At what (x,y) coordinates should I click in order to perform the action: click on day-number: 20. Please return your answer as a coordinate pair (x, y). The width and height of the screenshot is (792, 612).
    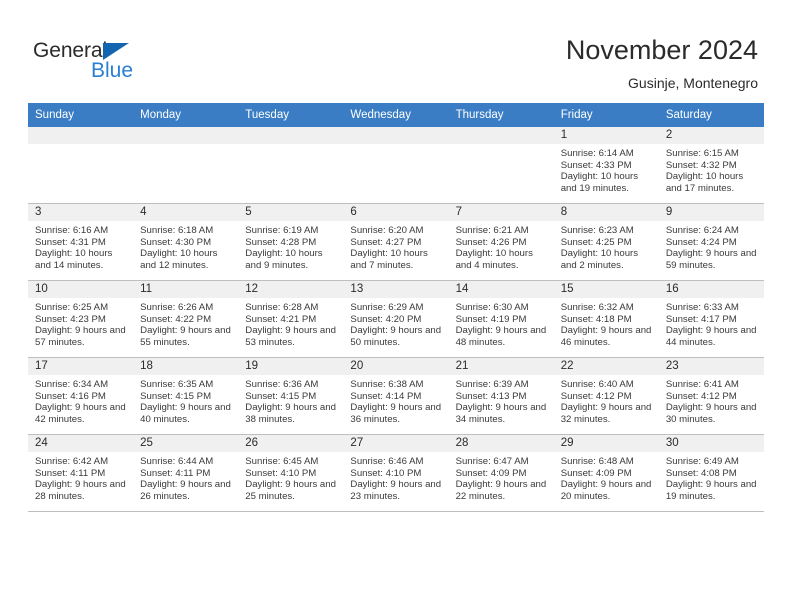
    Looking at the image, I should click on (396, 366).